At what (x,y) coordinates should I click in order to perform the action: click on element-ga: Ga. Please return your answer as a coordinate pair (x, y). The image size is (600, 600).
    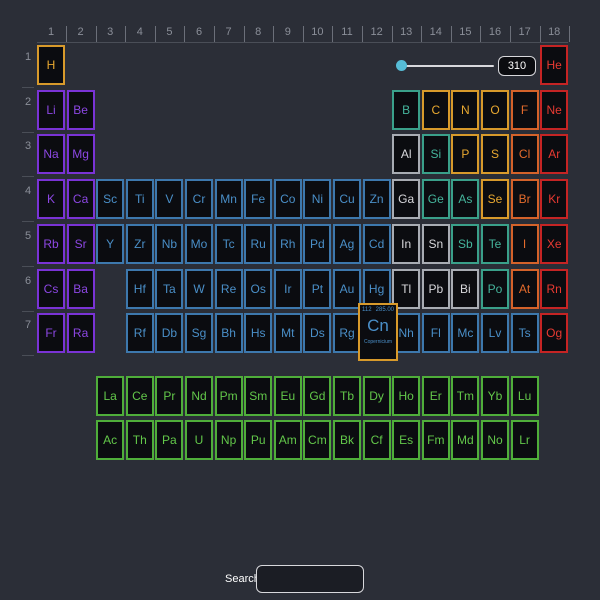
    Looking at the image, I should click on (406, 199).